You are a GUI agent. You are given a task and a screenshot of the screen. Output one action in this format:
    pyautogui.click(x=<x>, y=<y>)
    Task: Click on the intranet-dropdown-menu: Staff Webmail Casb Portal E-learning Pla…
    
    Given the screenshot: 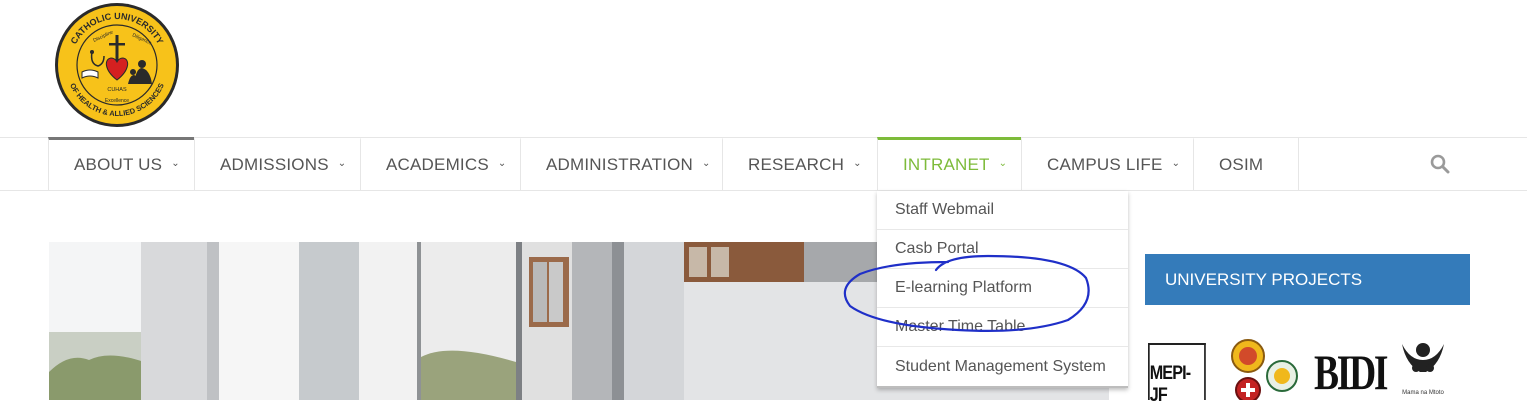 What is the action you would take?
    pyautogui.click(x=1002, y=289)
    